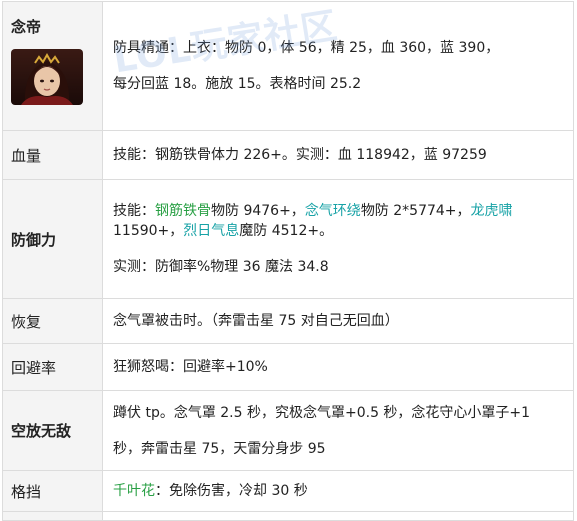 This screenshot has height=521, width=577. Describe the element at coordinates (26, 155) in the screenshot. I see `row-label: 血量` at that location.